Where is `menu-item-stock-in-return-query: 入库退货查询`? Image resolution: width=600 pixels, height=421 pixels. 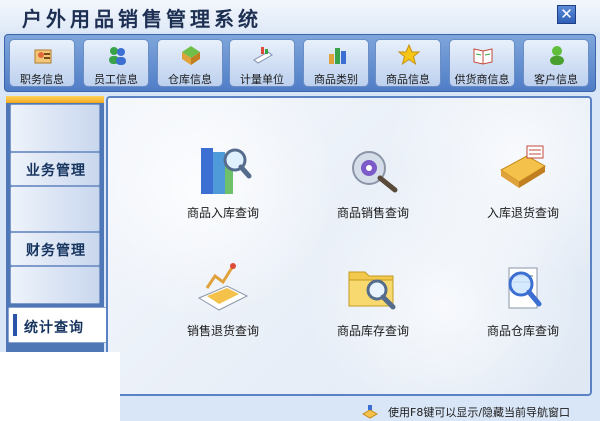
menu-item-stock-in-return-query: 入库退货查询 is located at coordinates (523, 180).